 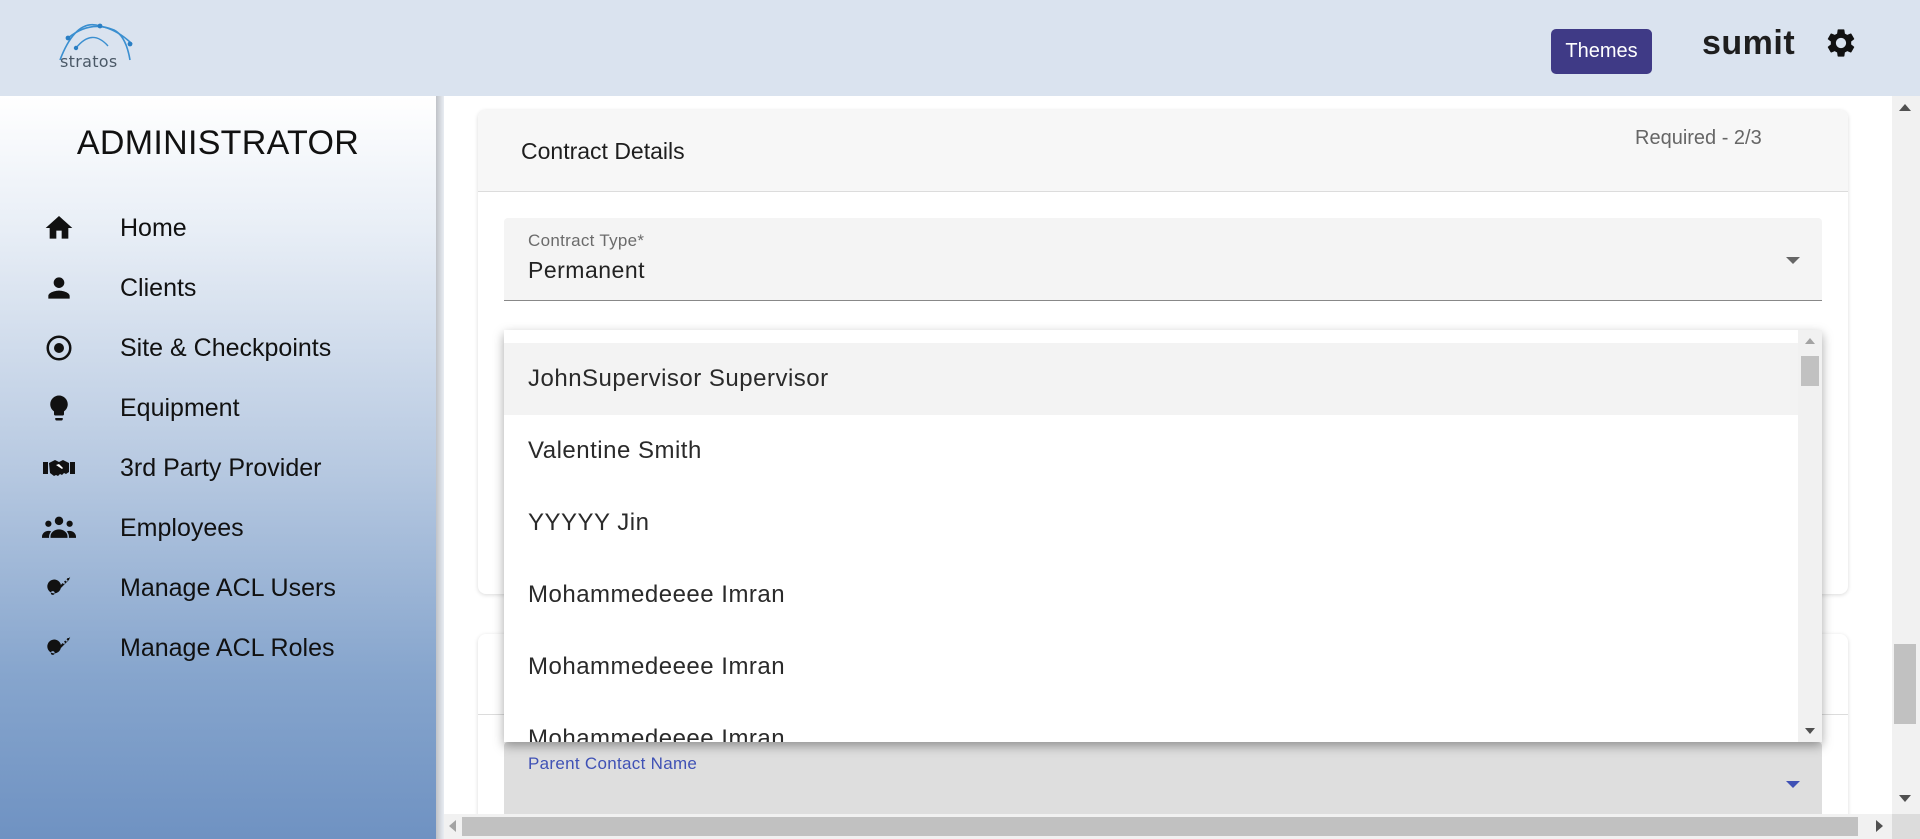 I want to click on handshake-icon, so click(x=59, y=468).